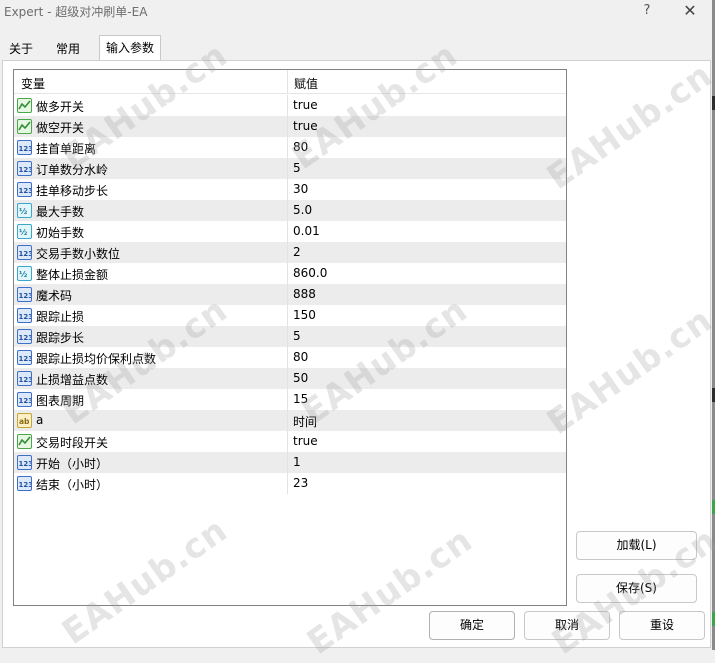  Describe the element at coordinates (290, 82) in the screenshot. I see `grid-header: 变量 赋值` at that location.